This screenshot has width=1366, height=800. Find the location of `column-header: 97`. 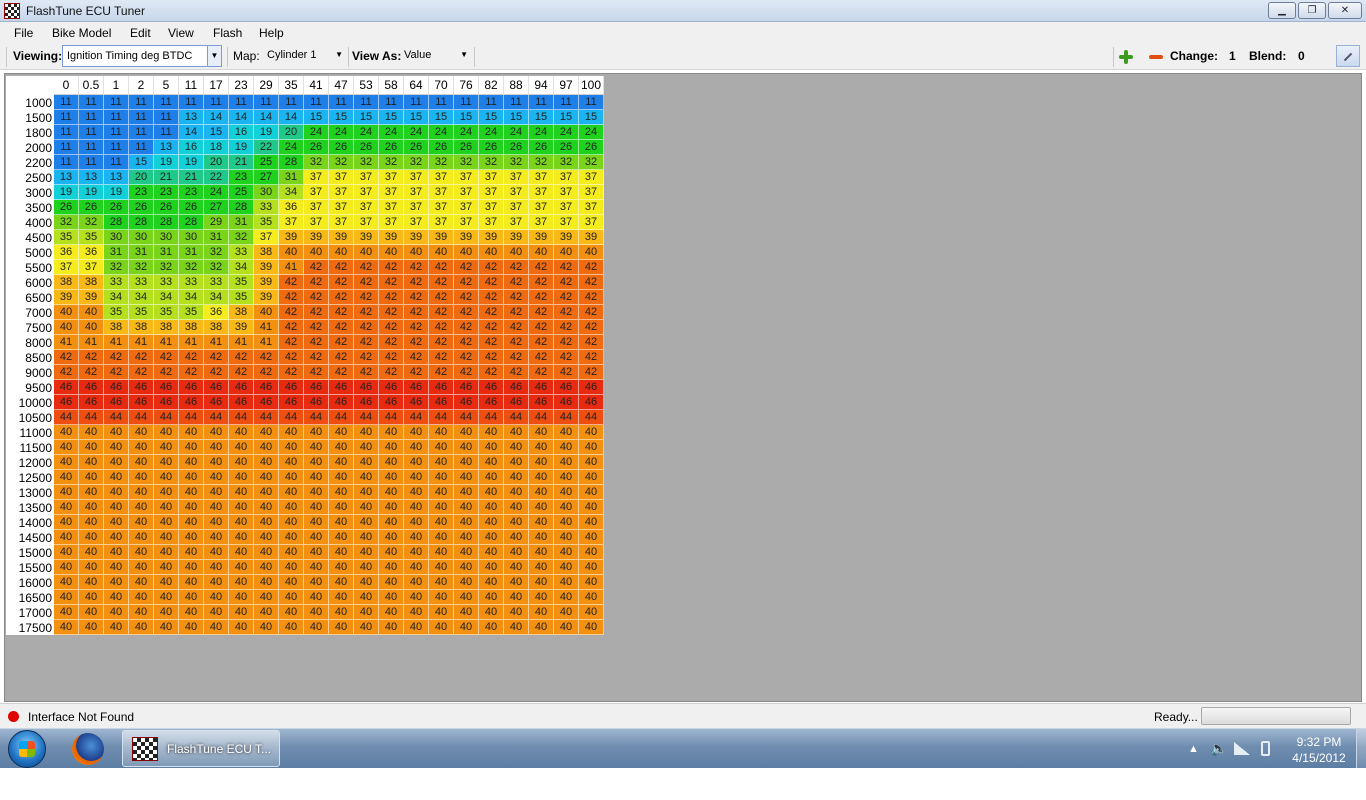

column-header: 97 is located at coordinates (566, 85).